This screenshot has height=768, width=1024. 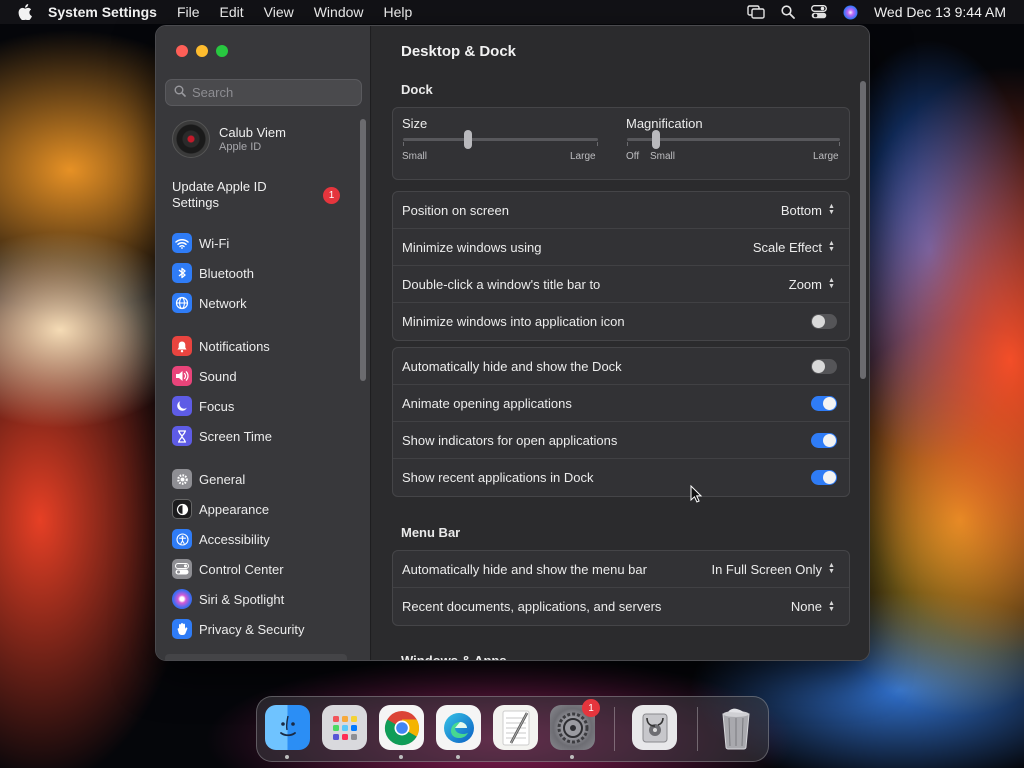 I want to click on minimize-into-app-icon-toggle, so click(x=824, y=321).